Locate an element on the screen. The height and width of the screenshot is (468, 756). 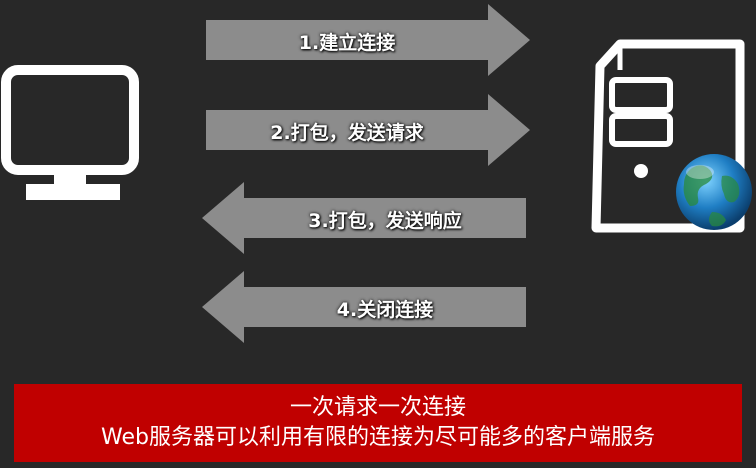
banner-line-1: 一次请求一次连接 is located at coordinates (377, 407).